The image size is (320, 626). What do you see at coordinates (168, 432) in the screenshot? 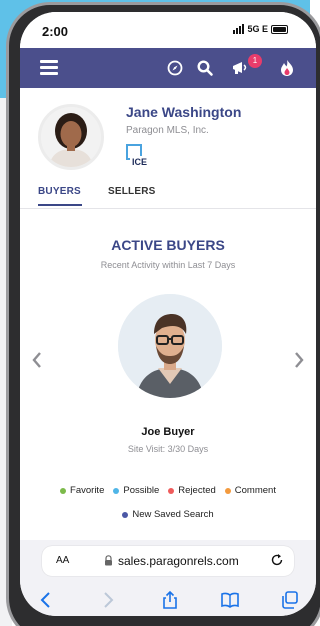
I see `buyer-name: Joe Buyer` at bounding box center [168, 432].